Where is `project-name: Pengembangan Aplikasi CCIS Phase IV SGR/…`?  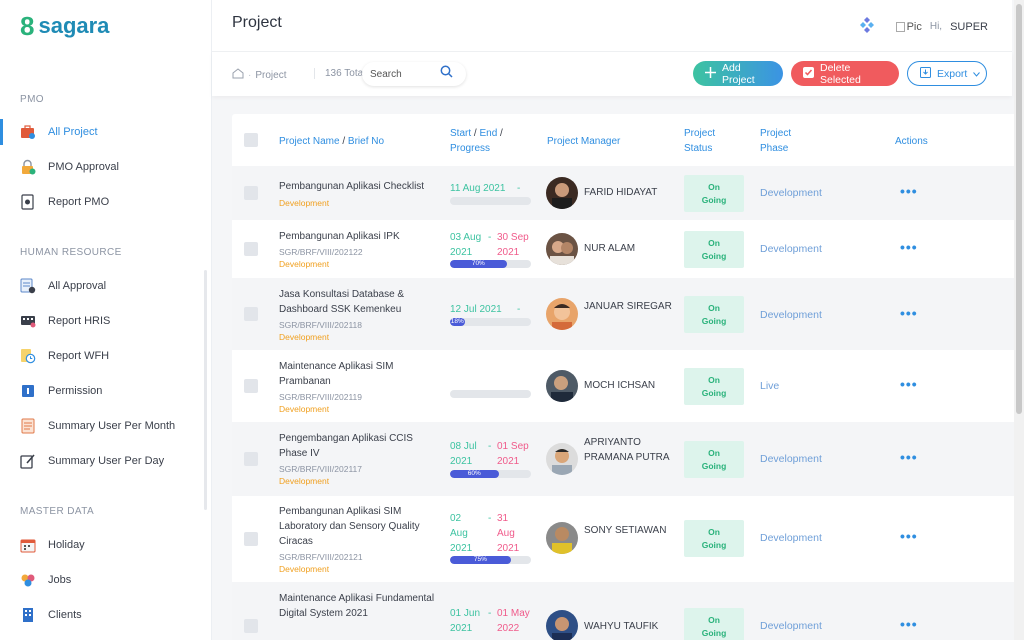 project-name: Pengembangan Aplikasi CCIS Phase IV SGR/… is located at coordinates (359, 459).